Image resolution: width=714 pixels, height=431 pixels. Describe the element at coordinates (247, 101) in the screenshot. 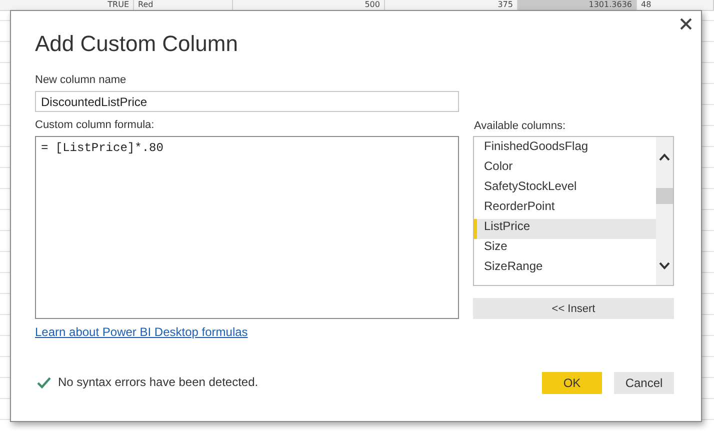

I see `column-name-field: DiscountedListPrice` at that location.